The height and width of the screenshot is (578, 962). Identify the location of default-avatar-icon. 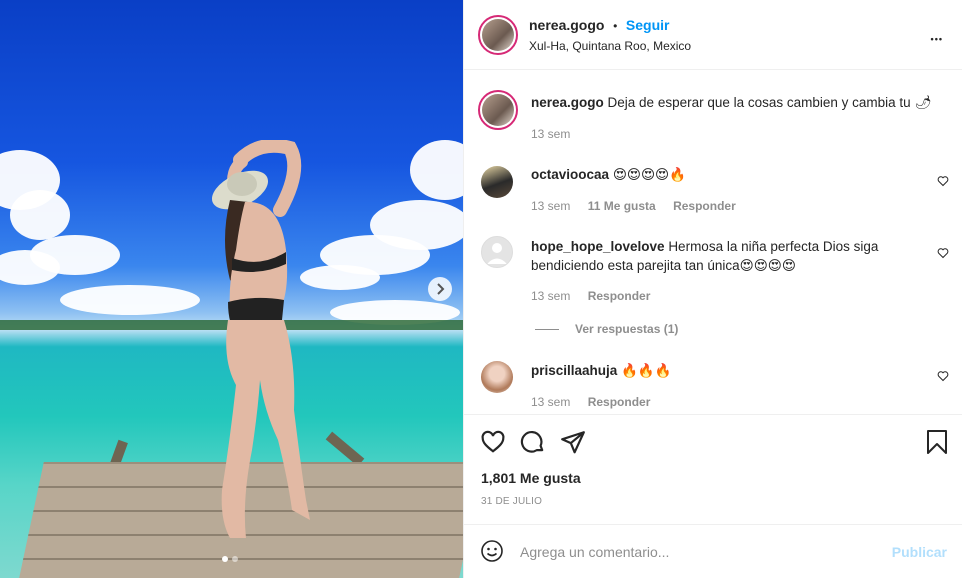
(497, 253).